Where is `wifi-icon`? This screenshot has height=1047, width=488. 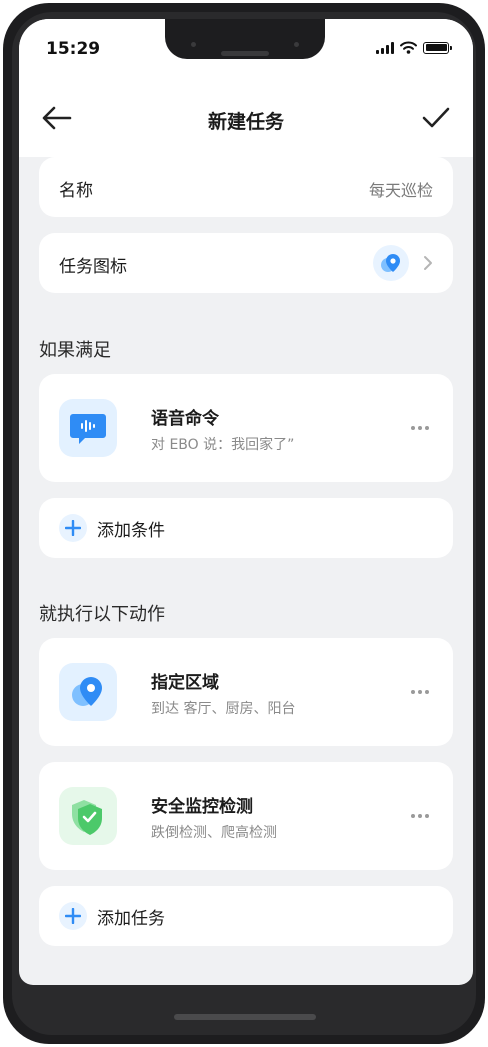 wifi-icon is located at coordinates (408, 47).